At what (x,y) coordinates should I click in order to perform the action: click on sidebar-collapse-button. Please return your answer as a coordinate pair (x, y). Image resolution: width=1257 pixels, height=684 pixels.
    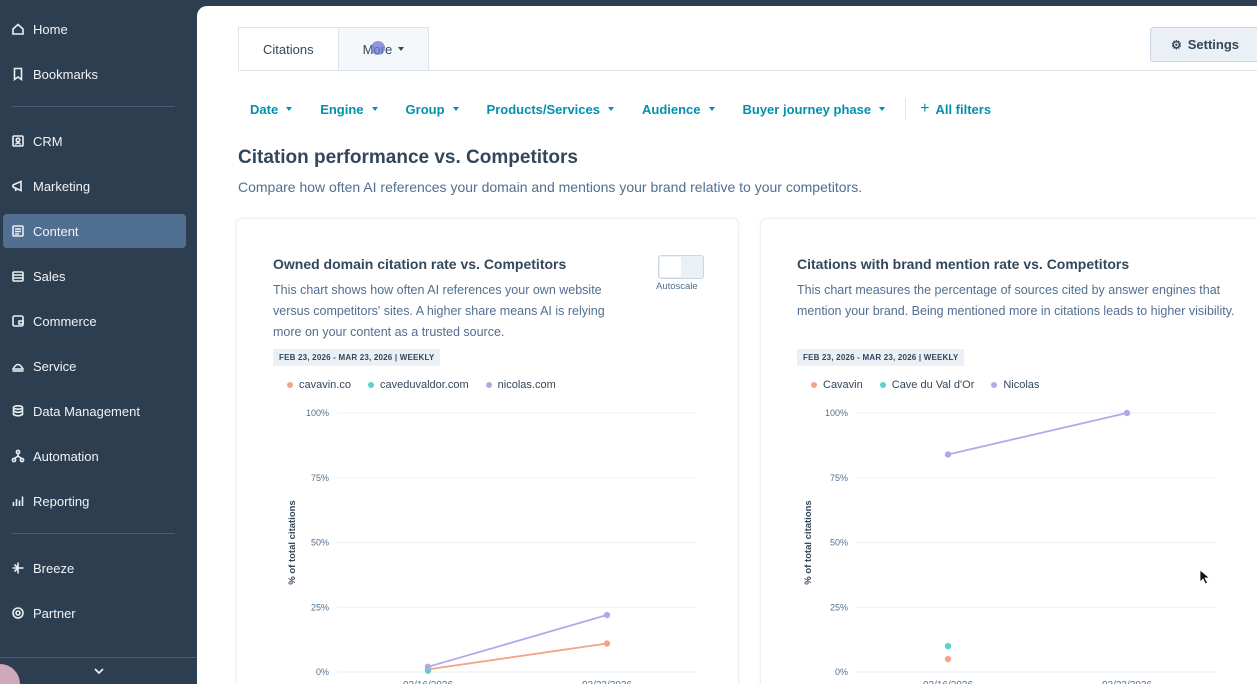
    Looking at the image, I should click on (98, 670).